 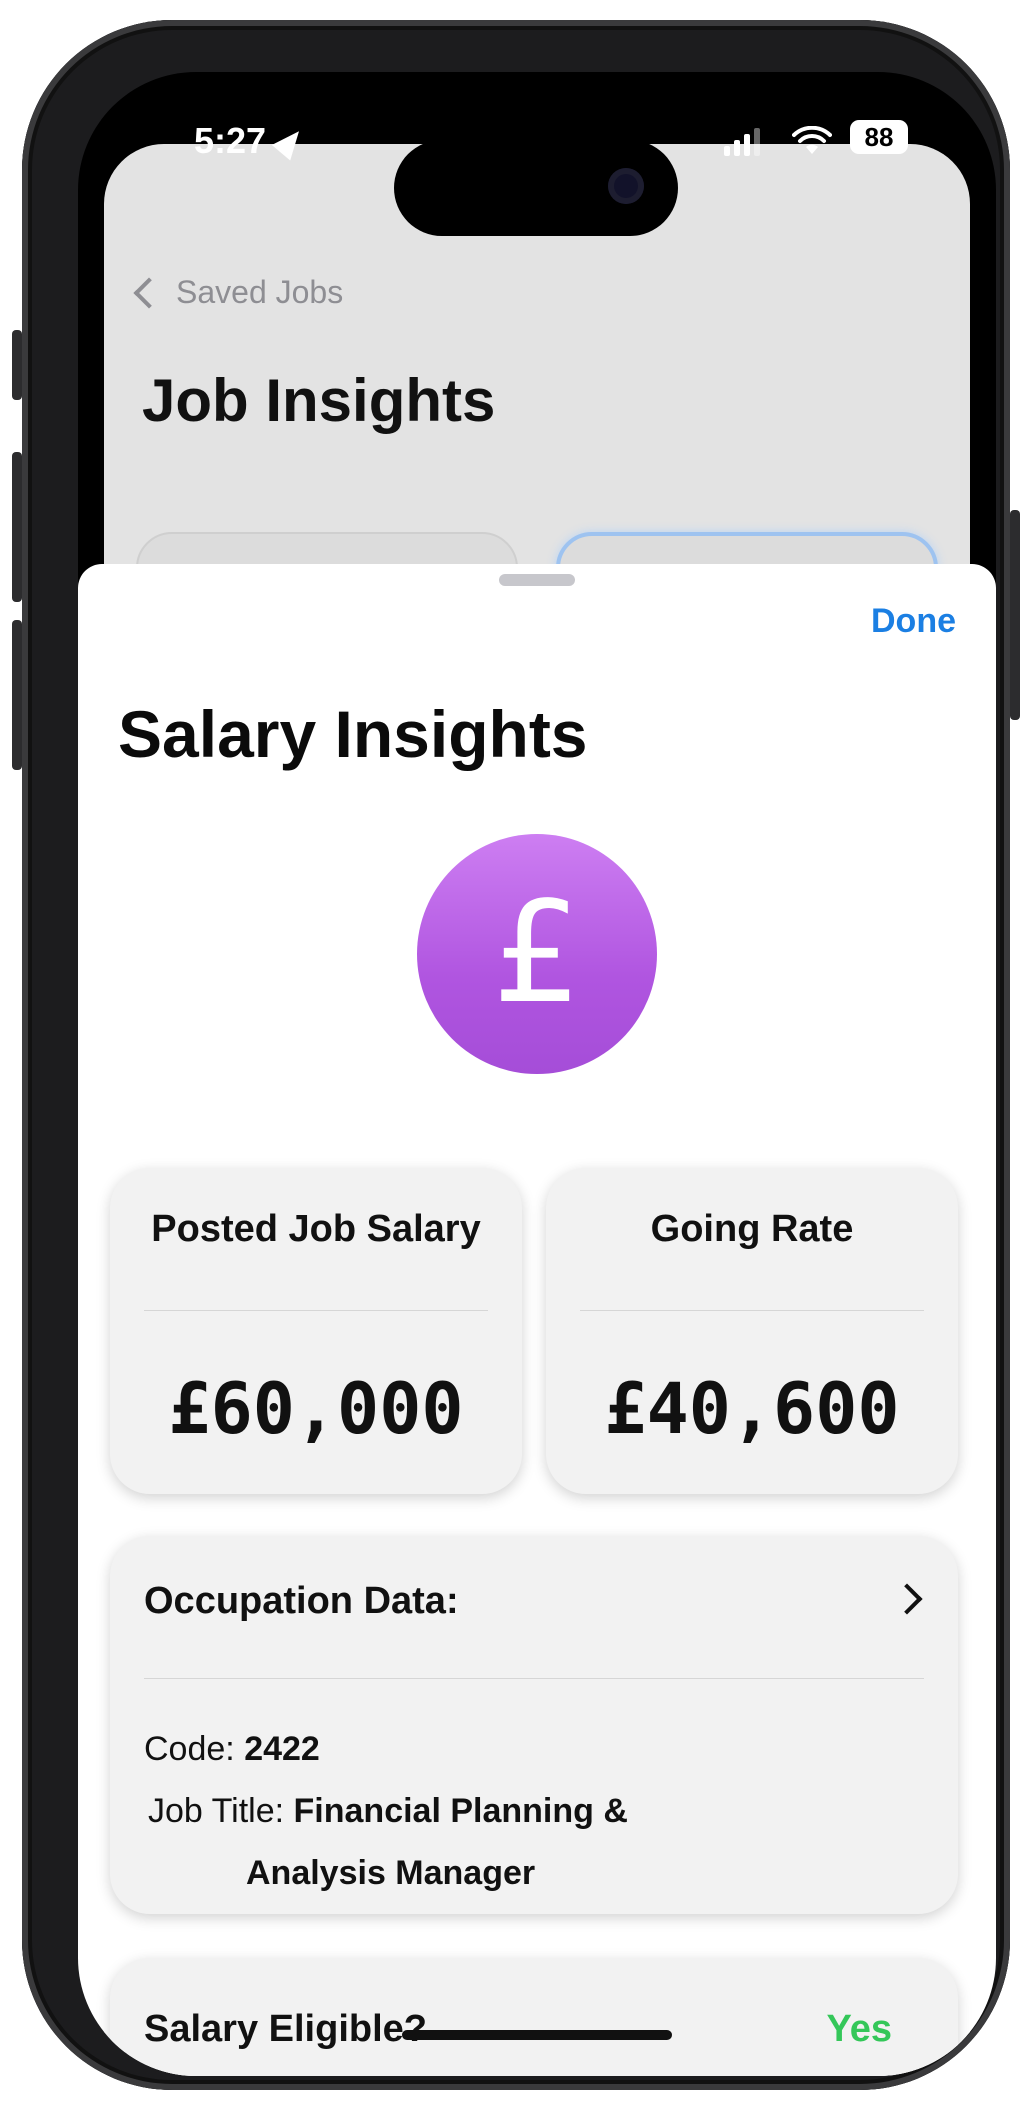 I want to click on home-indicator, so click(x=537, y=2035).